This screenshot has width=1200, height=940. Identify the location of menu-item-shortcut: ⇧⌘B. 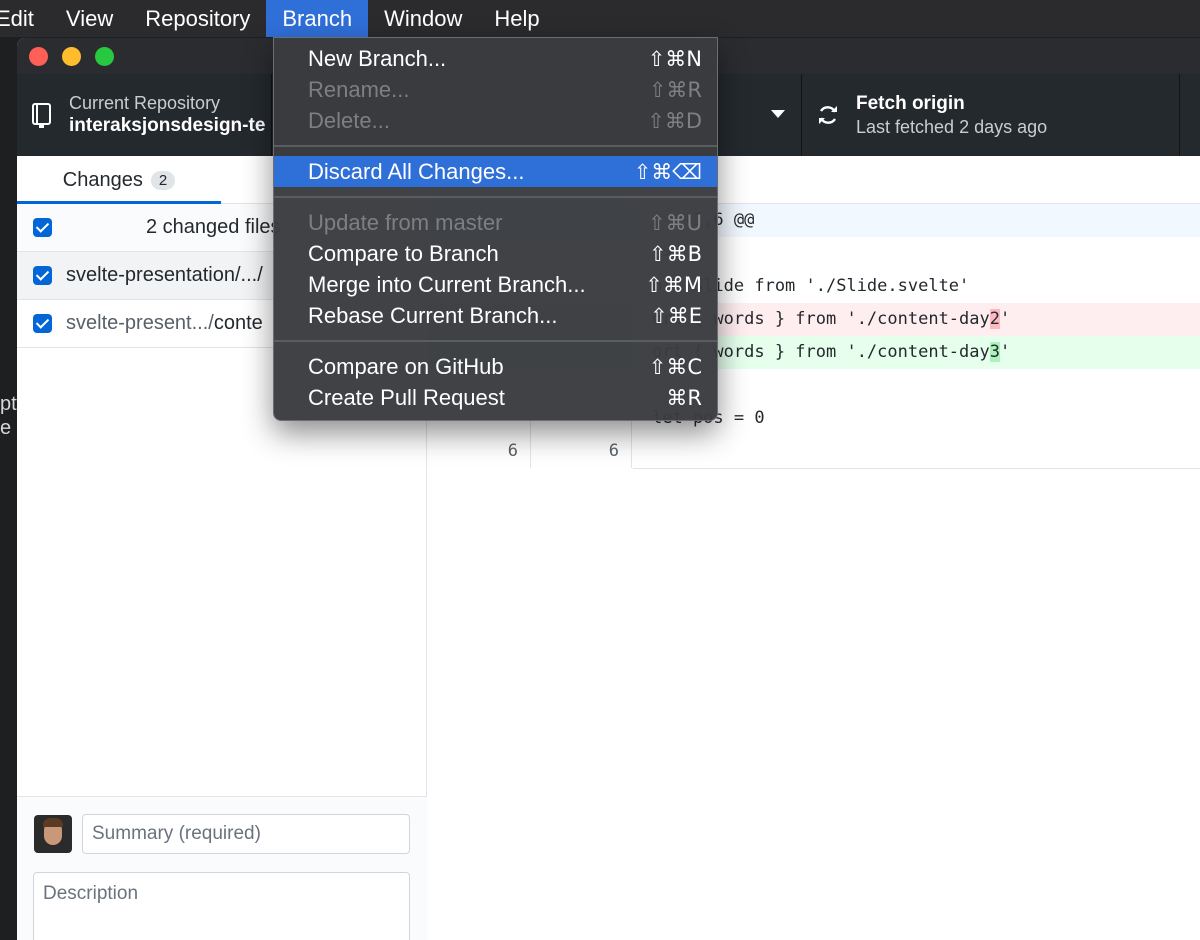
(675, 253).